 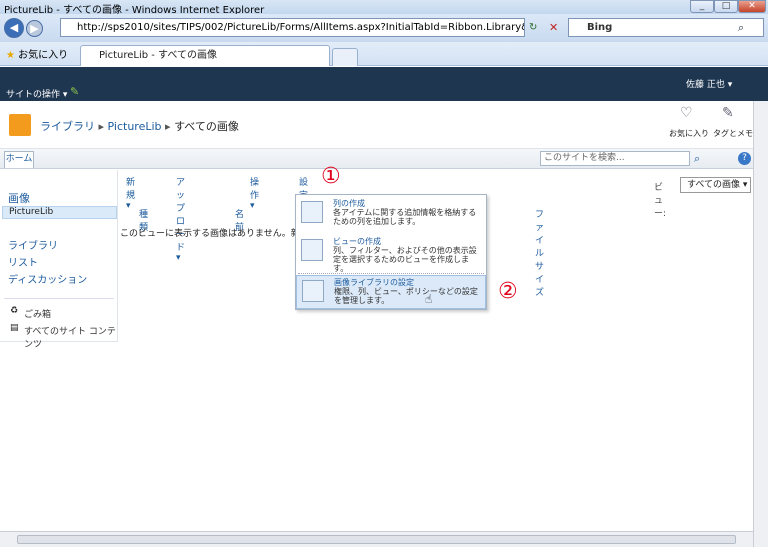 What do you see at coordinates (59, 298) in the screenshot?
I see `nav-divider` at bounding box center [59, 298].